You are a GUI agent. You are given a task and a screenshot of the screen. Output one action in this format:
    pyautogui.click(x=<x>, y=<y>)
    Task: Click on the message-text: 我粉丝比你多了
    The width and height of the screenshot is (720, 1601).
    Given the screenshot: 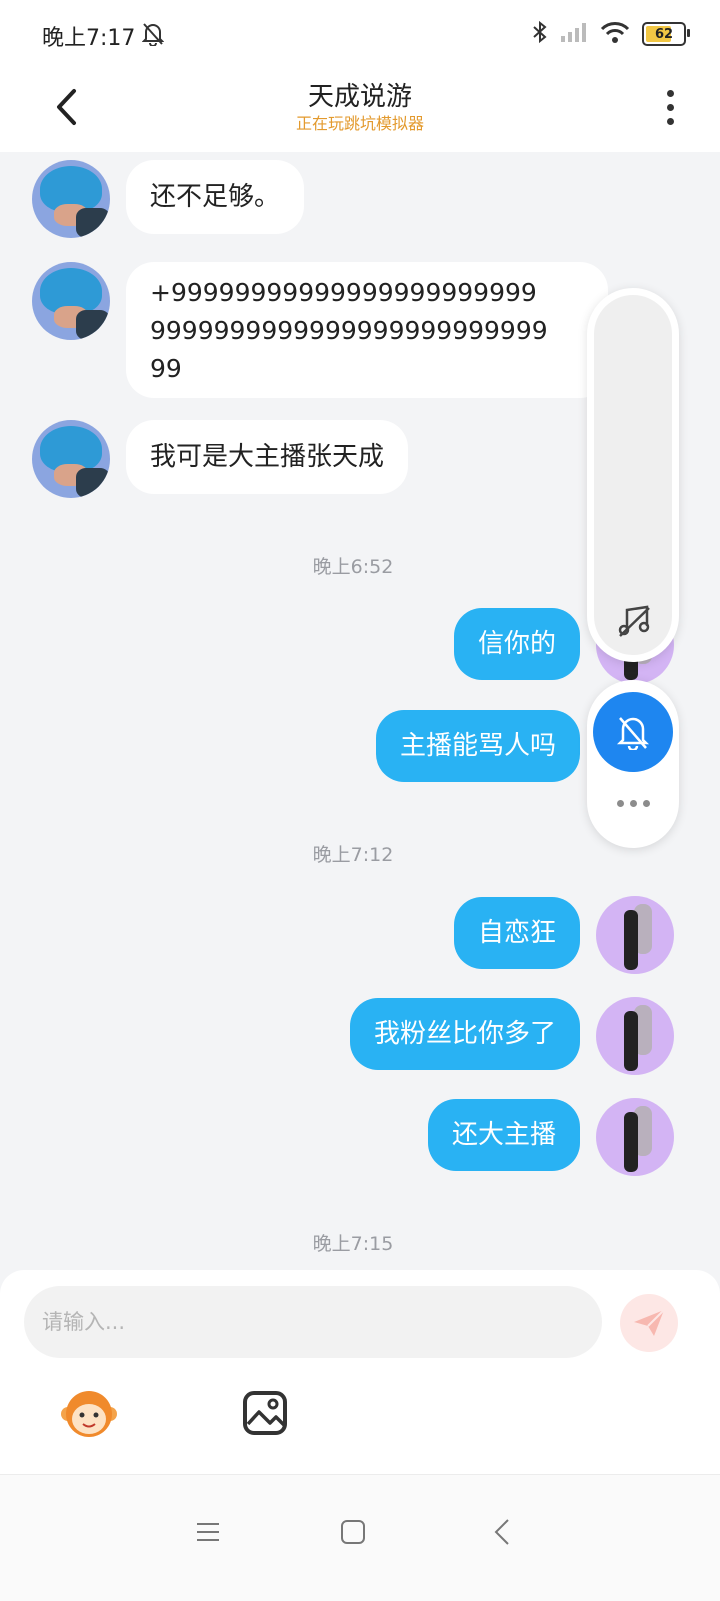 What is the action you would take?
    pyautogui.click(x=464, y=1034)
    